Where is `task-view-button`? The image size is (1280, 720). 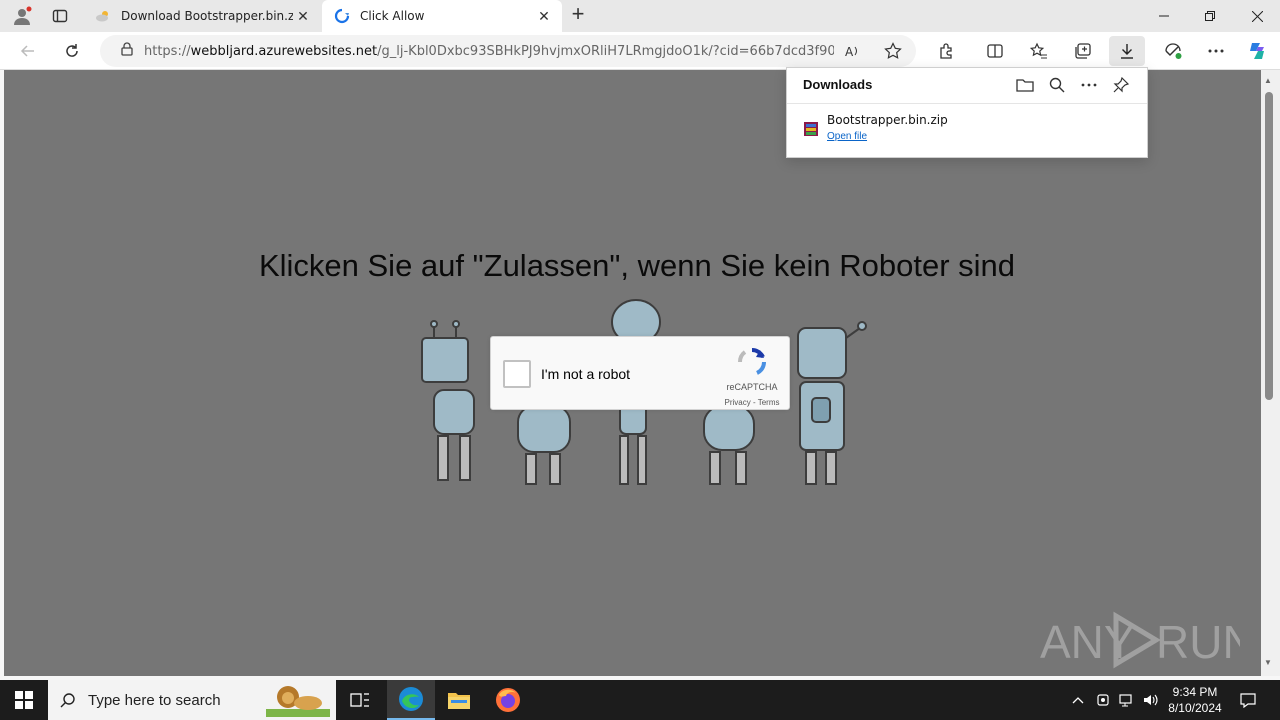
task-view-button is located at coordinates (360, 700).